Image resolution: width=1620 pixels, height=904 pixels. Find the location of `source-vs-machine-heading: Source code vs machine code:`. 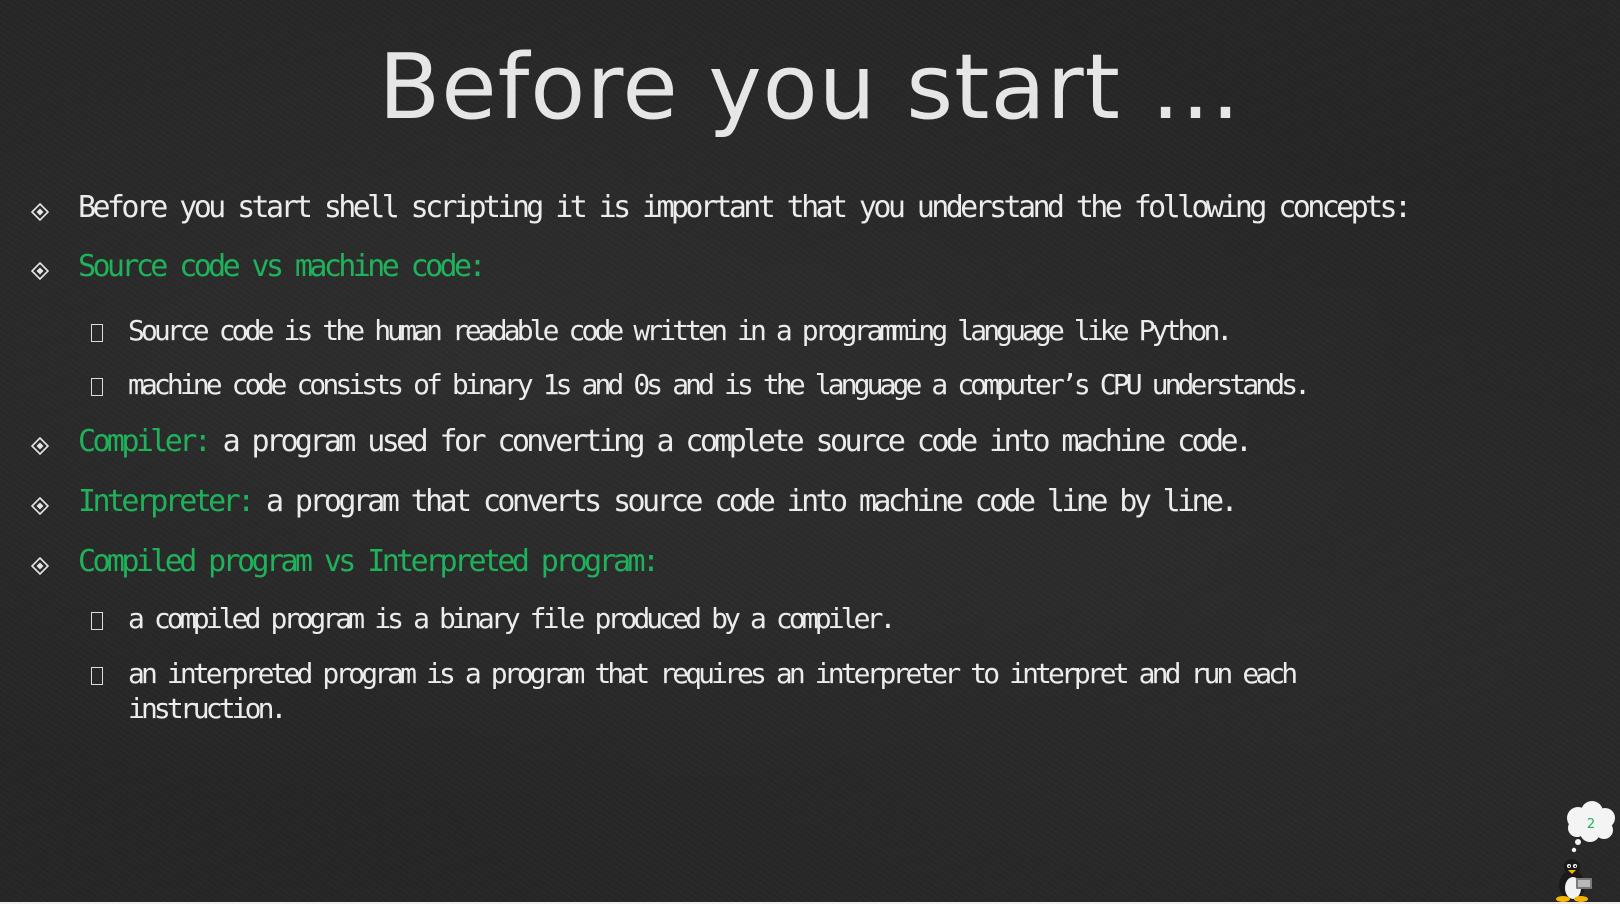

source-vs-machine-heading: Source code vs machine code: is located at coordinates (282, 266).